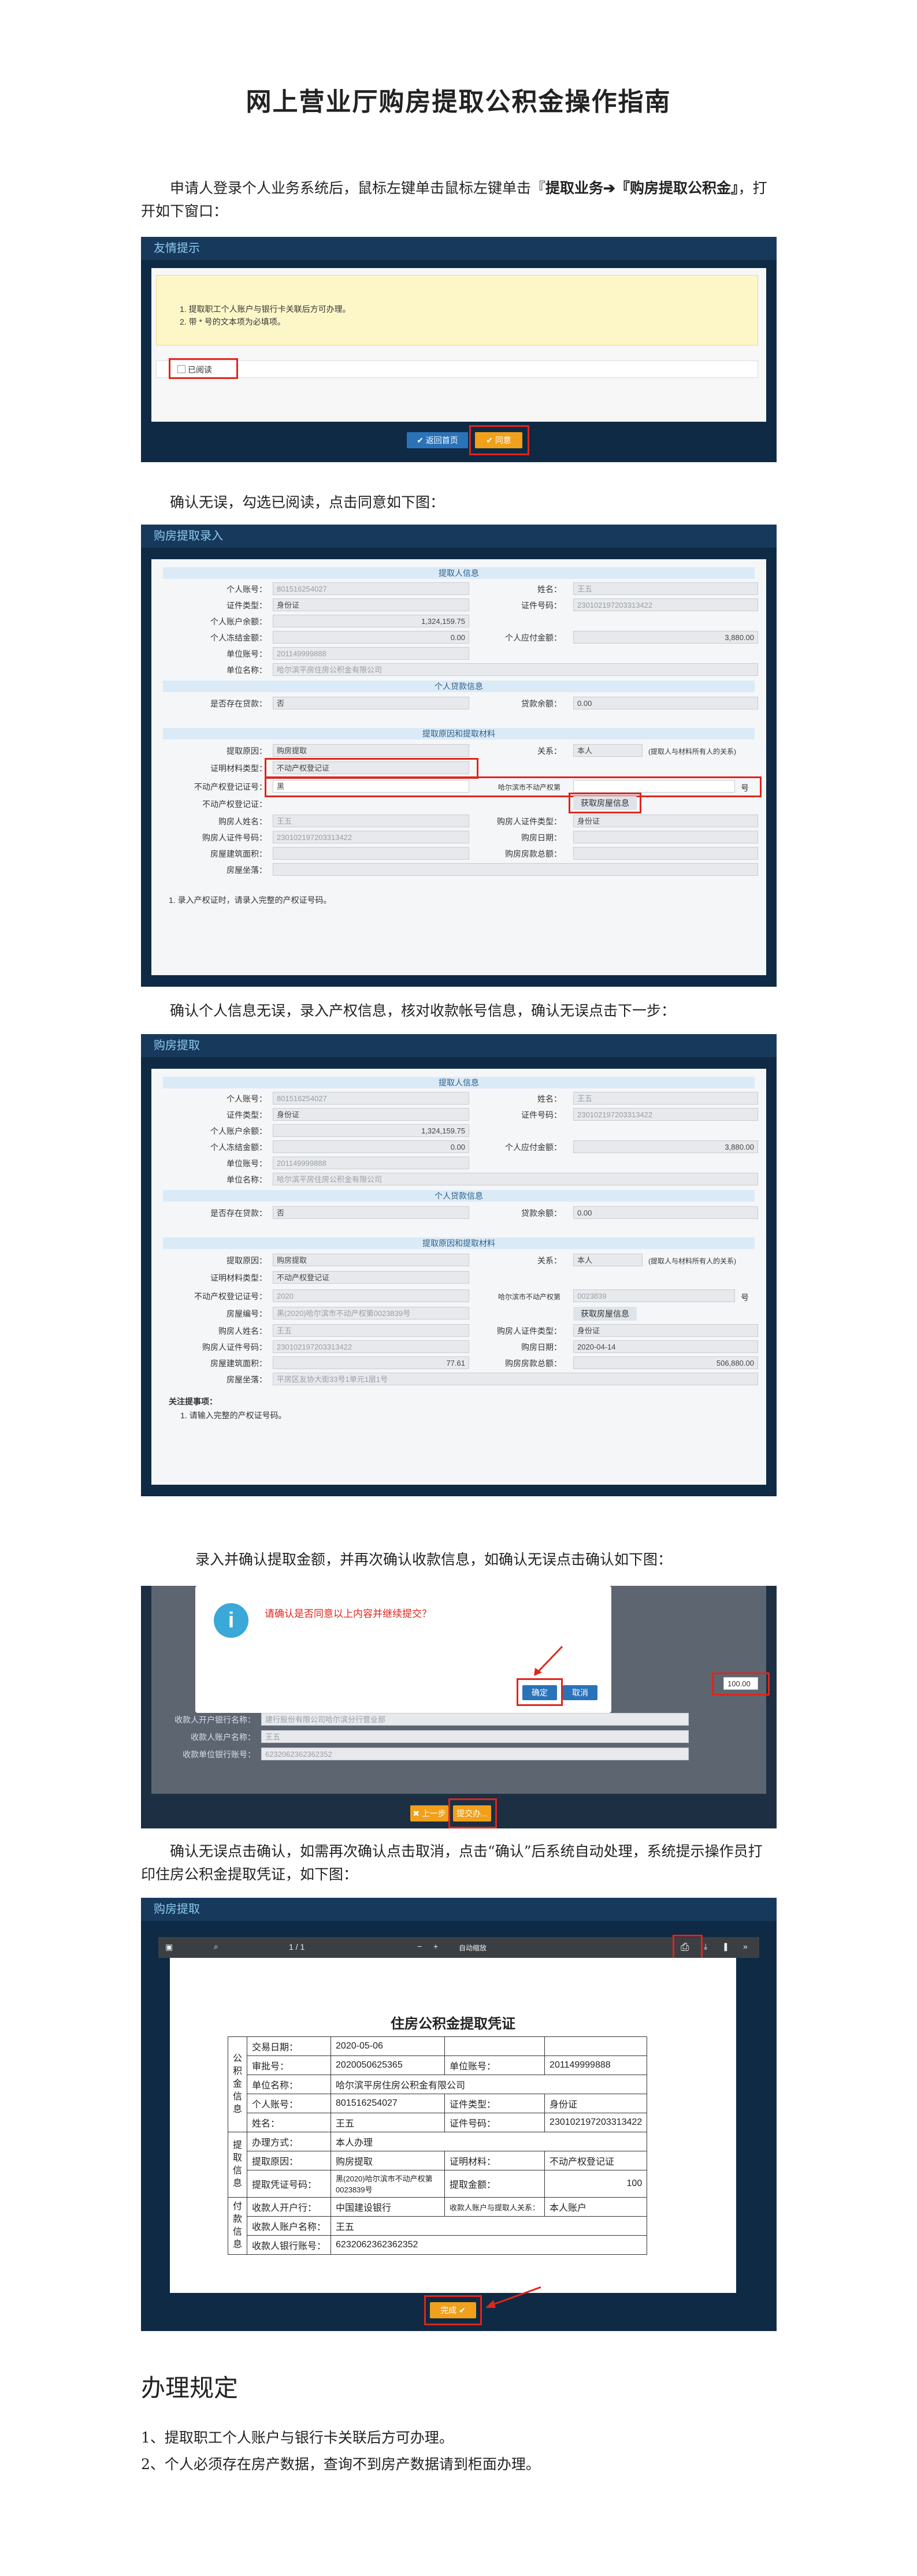 Image resolution: width=917 pixels, height=2576 pixels. I want to click on sidebar-toggle-icon: ▣, so click(169, 1947).